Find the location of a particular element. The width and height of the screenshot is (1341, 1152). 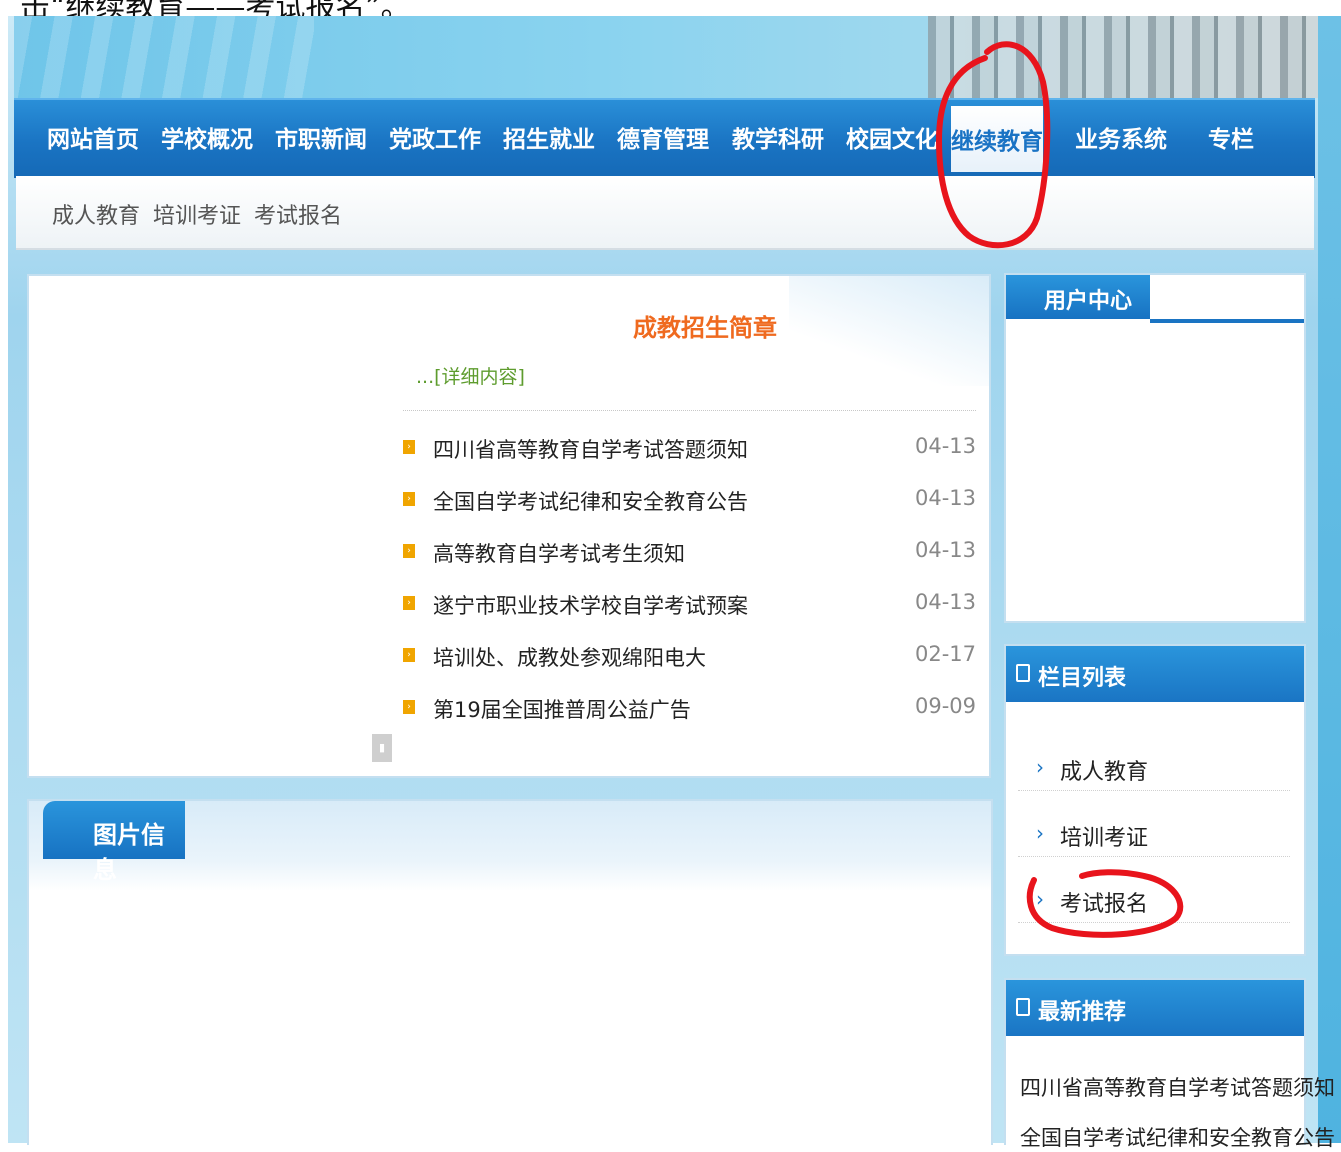

news-title: 第19届全国推普周公益广告 is located at coordinates (562, 709).